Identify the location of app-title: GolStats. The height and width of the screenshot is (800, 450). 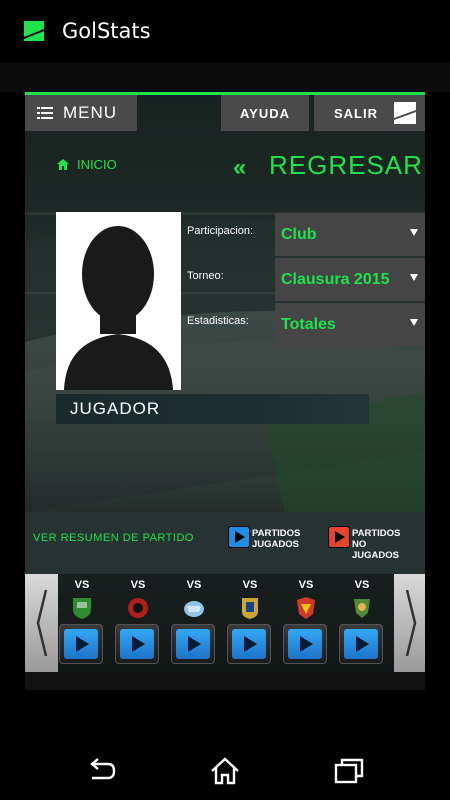
(106, 31).